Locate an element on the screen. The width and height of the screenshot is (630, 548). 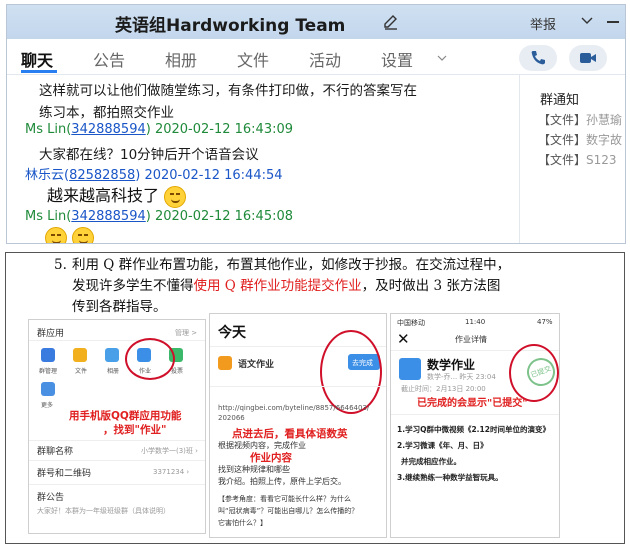
tab-chat: 聊天 is located at coordinates (37, 59).